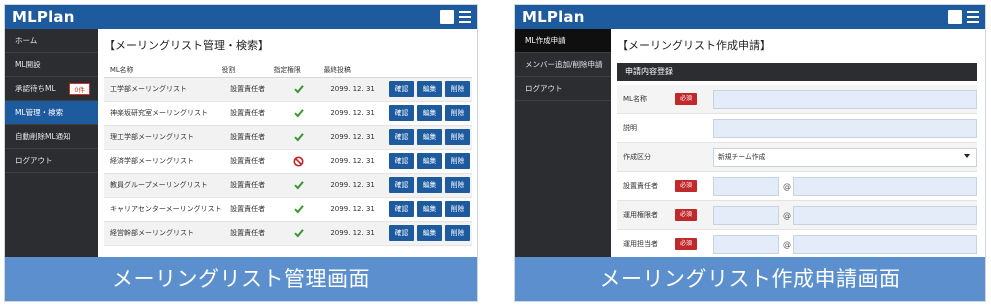 Image resolution: width=991 pixels, height=306 pixels. What do you see at coordinates (51, 89) in the screenshot?
I see `sidebar-item-pending: 承認待ちML 0件` at bounding box center [51, 89].